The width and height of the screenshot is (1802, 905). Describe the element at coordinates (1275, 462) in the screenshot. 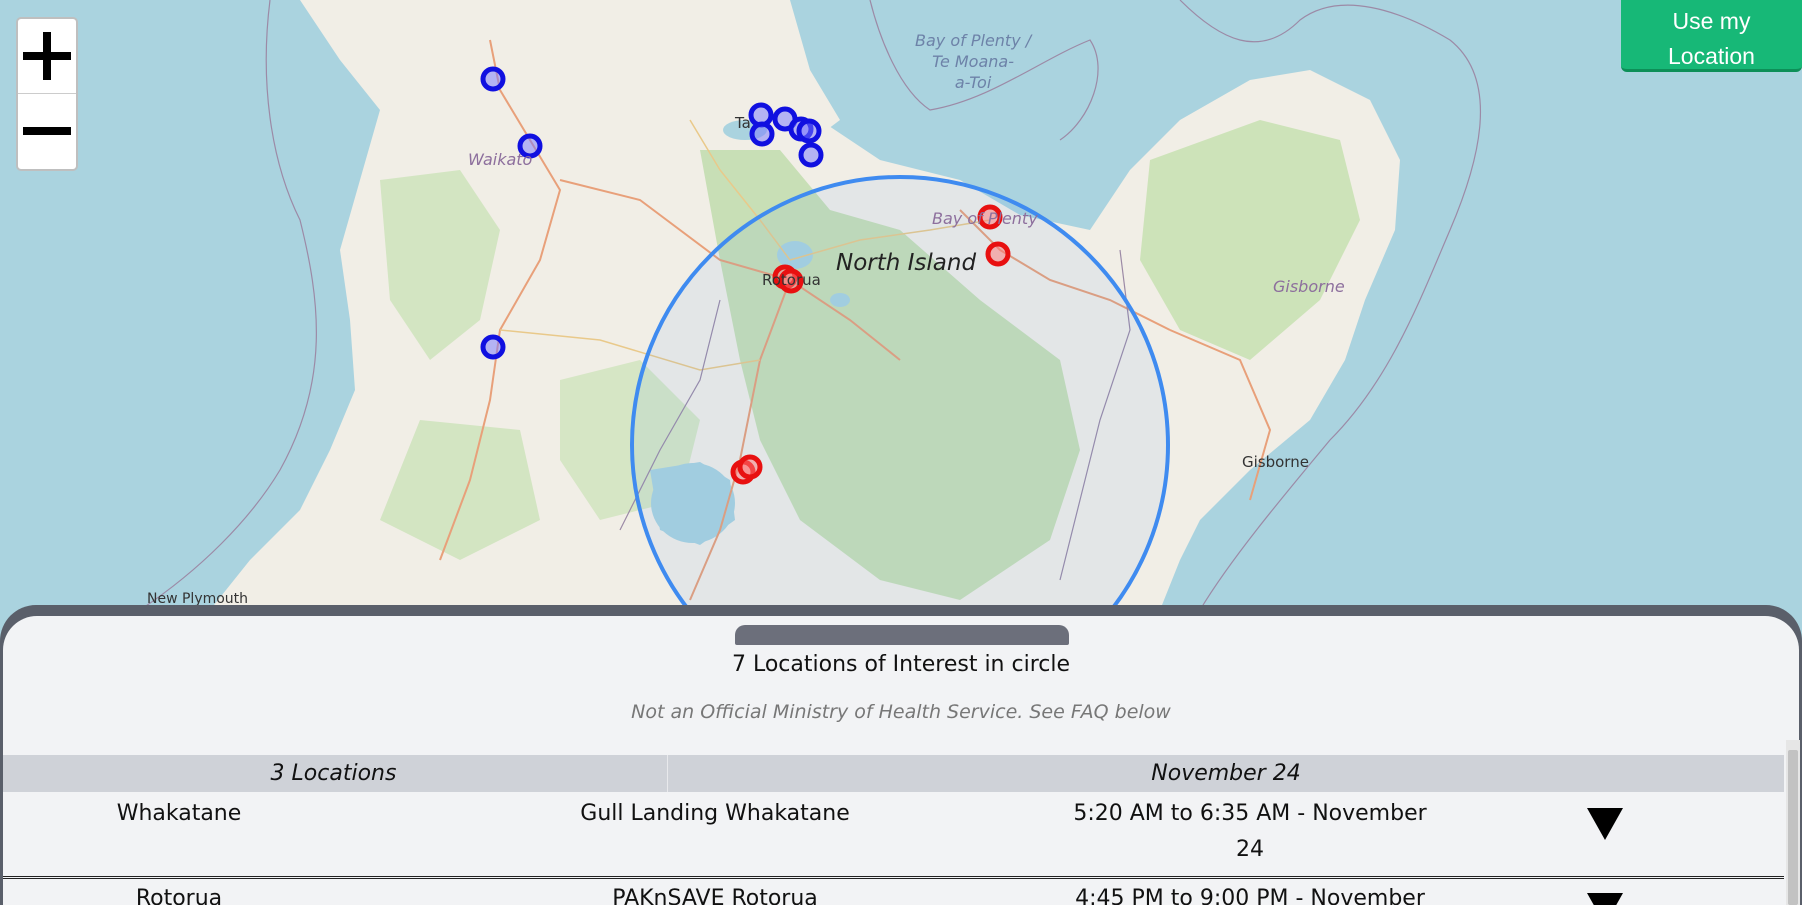

I see `gisborne-city-label: Gisborne` at that location.